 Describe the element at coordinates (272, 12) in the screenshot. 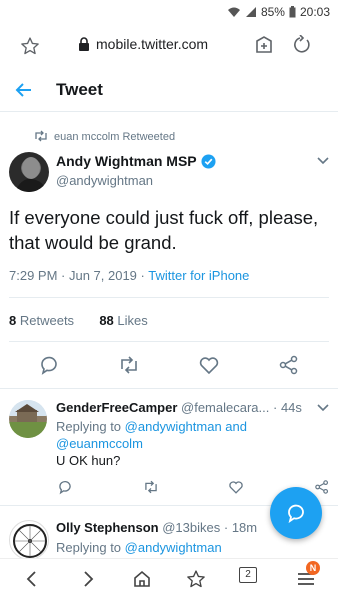

I see `battery-percent: 85%` at that location.